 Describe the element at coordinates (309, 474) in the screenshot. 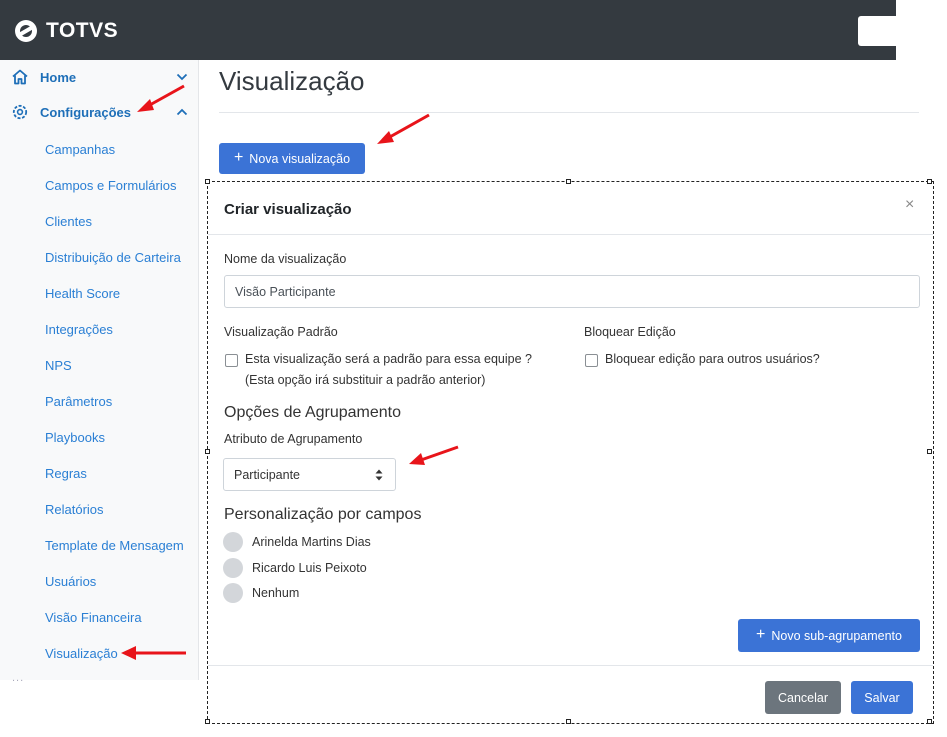

I see `grouping-attribute-select: Participante` at that location.